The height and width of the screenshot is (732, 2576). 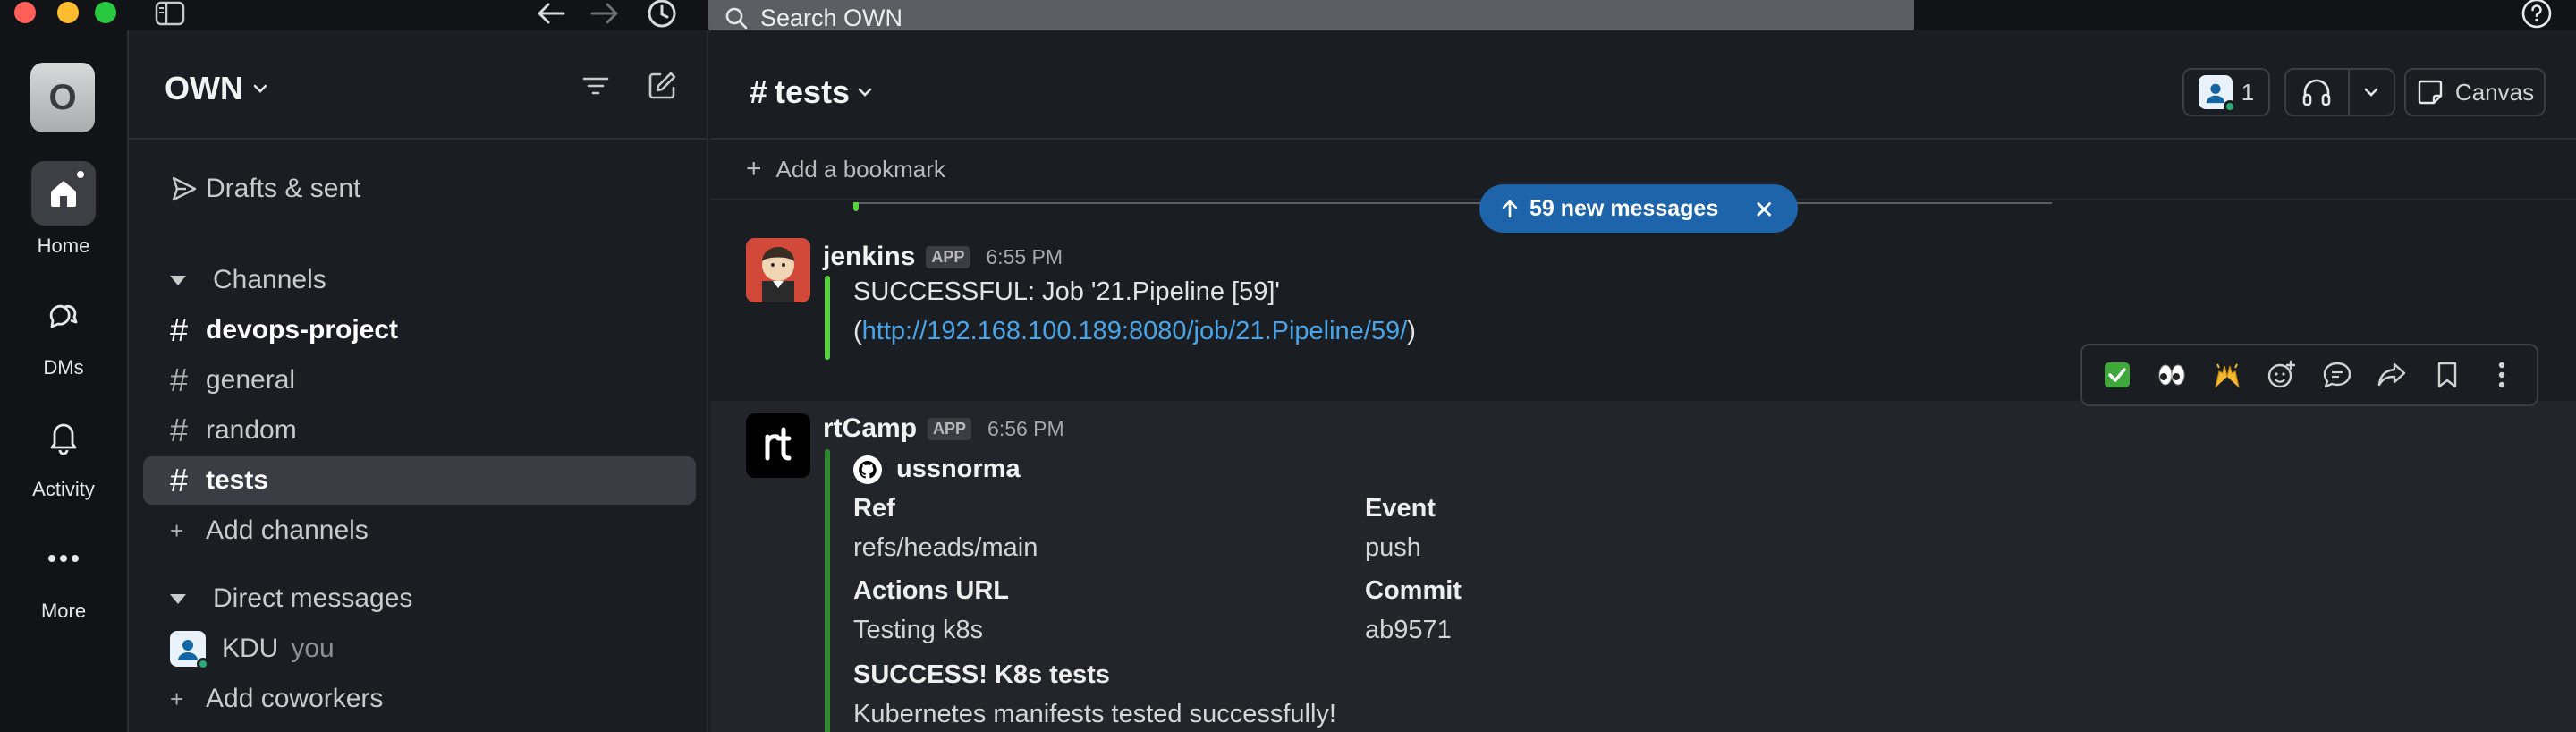 What do you see at coordinates (2337, 375) in the screenshot?
I see `reply-thread-icon` at bounding box center [2337, 375].